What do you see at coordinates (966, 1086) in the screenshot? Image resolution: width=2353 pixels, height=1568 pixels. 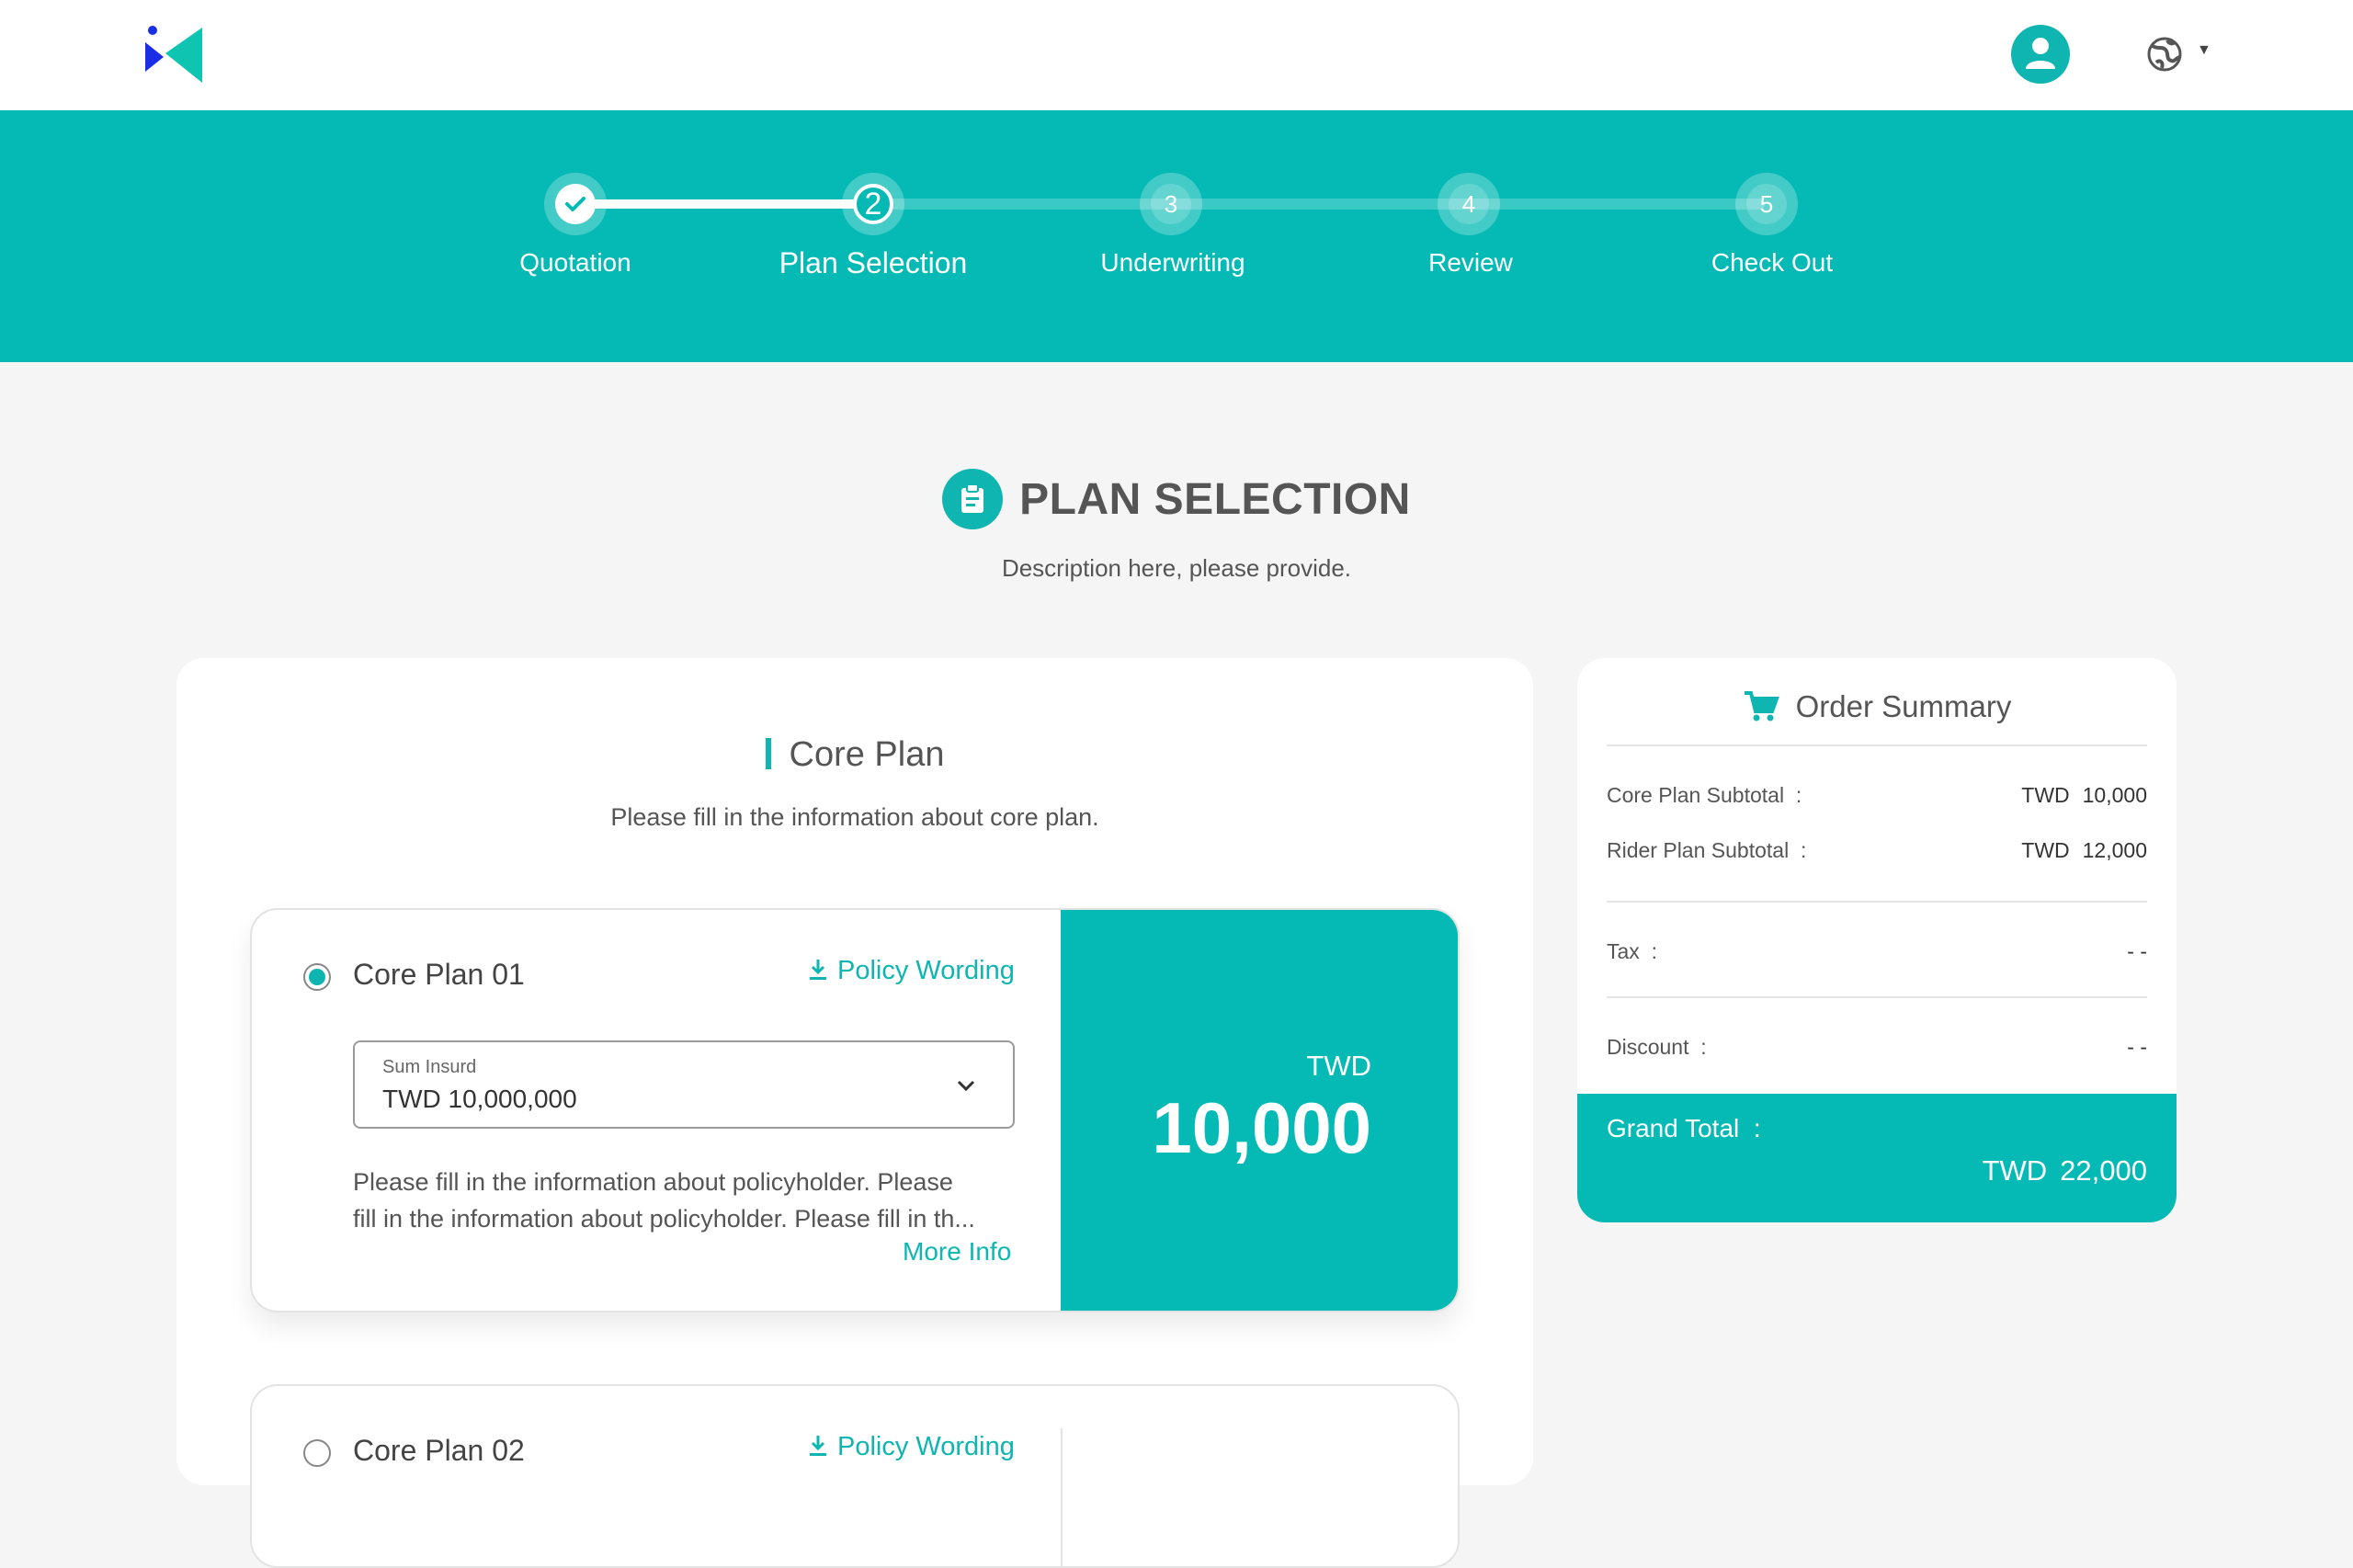 I see `chevron-down-icon` at bounding box center [966, 1086].